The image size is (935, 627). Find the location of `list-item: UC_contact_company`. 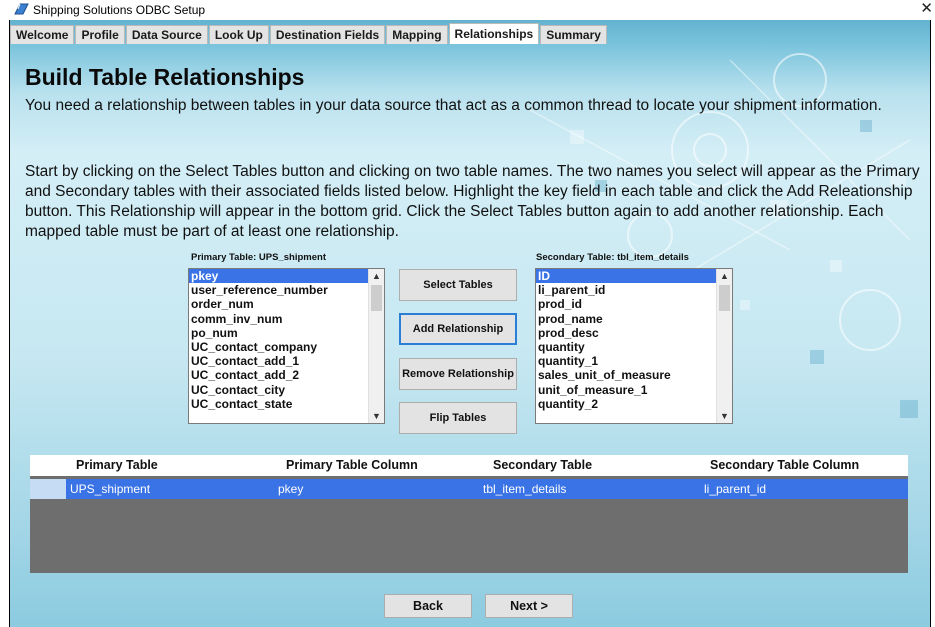

list-item: UC_contact_company is located at coordinates (286, 347).